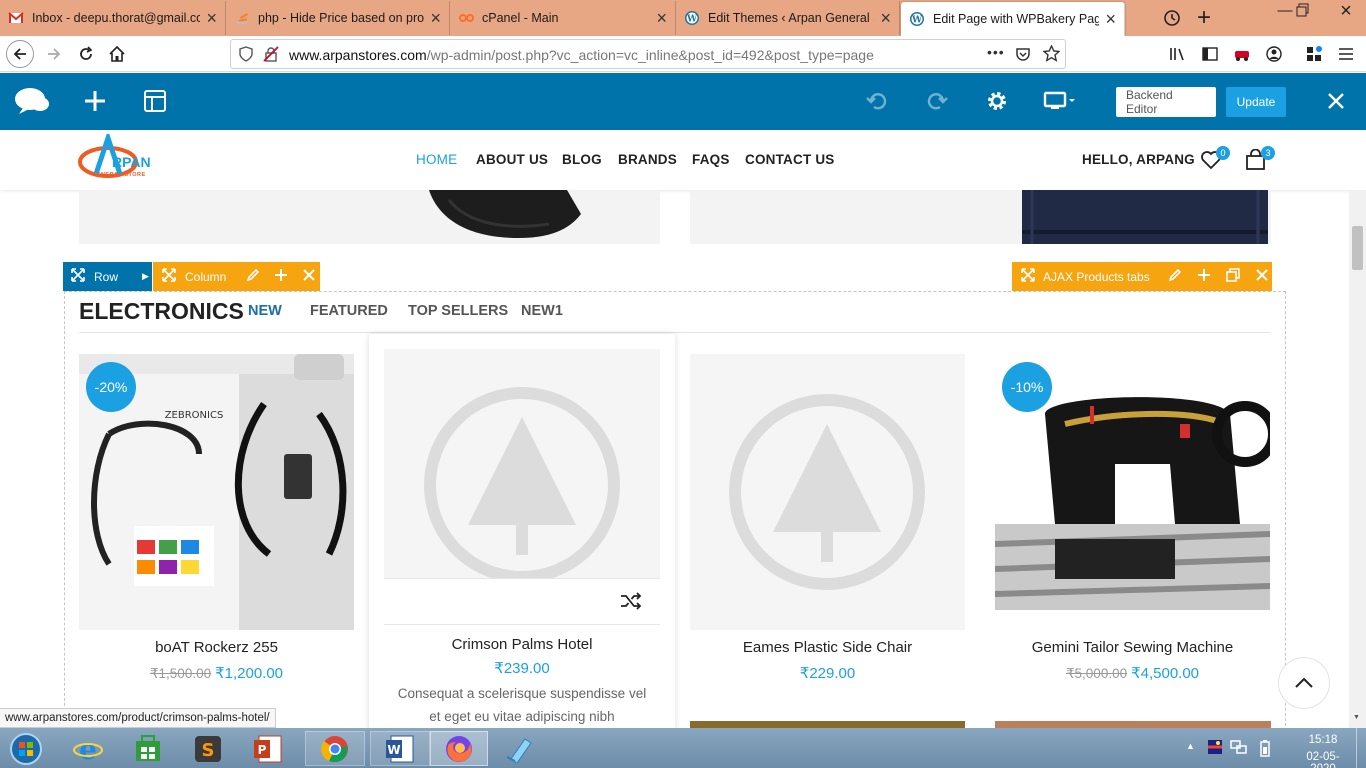  Describe the element at coordinates (980, 217) in the screenshot. I see `banner-right` at that location.